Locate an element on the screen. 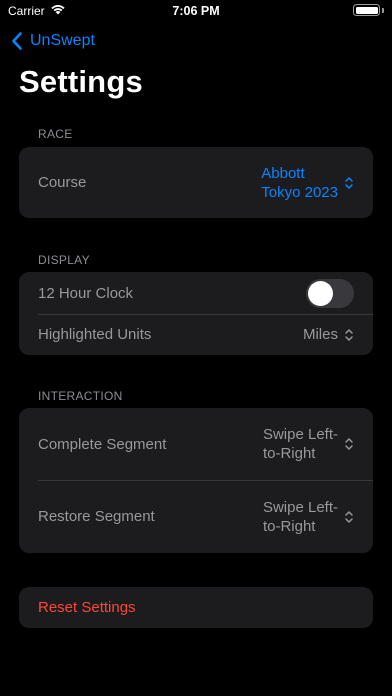  back-label: UnSwept is located at coordinates (62, 40).